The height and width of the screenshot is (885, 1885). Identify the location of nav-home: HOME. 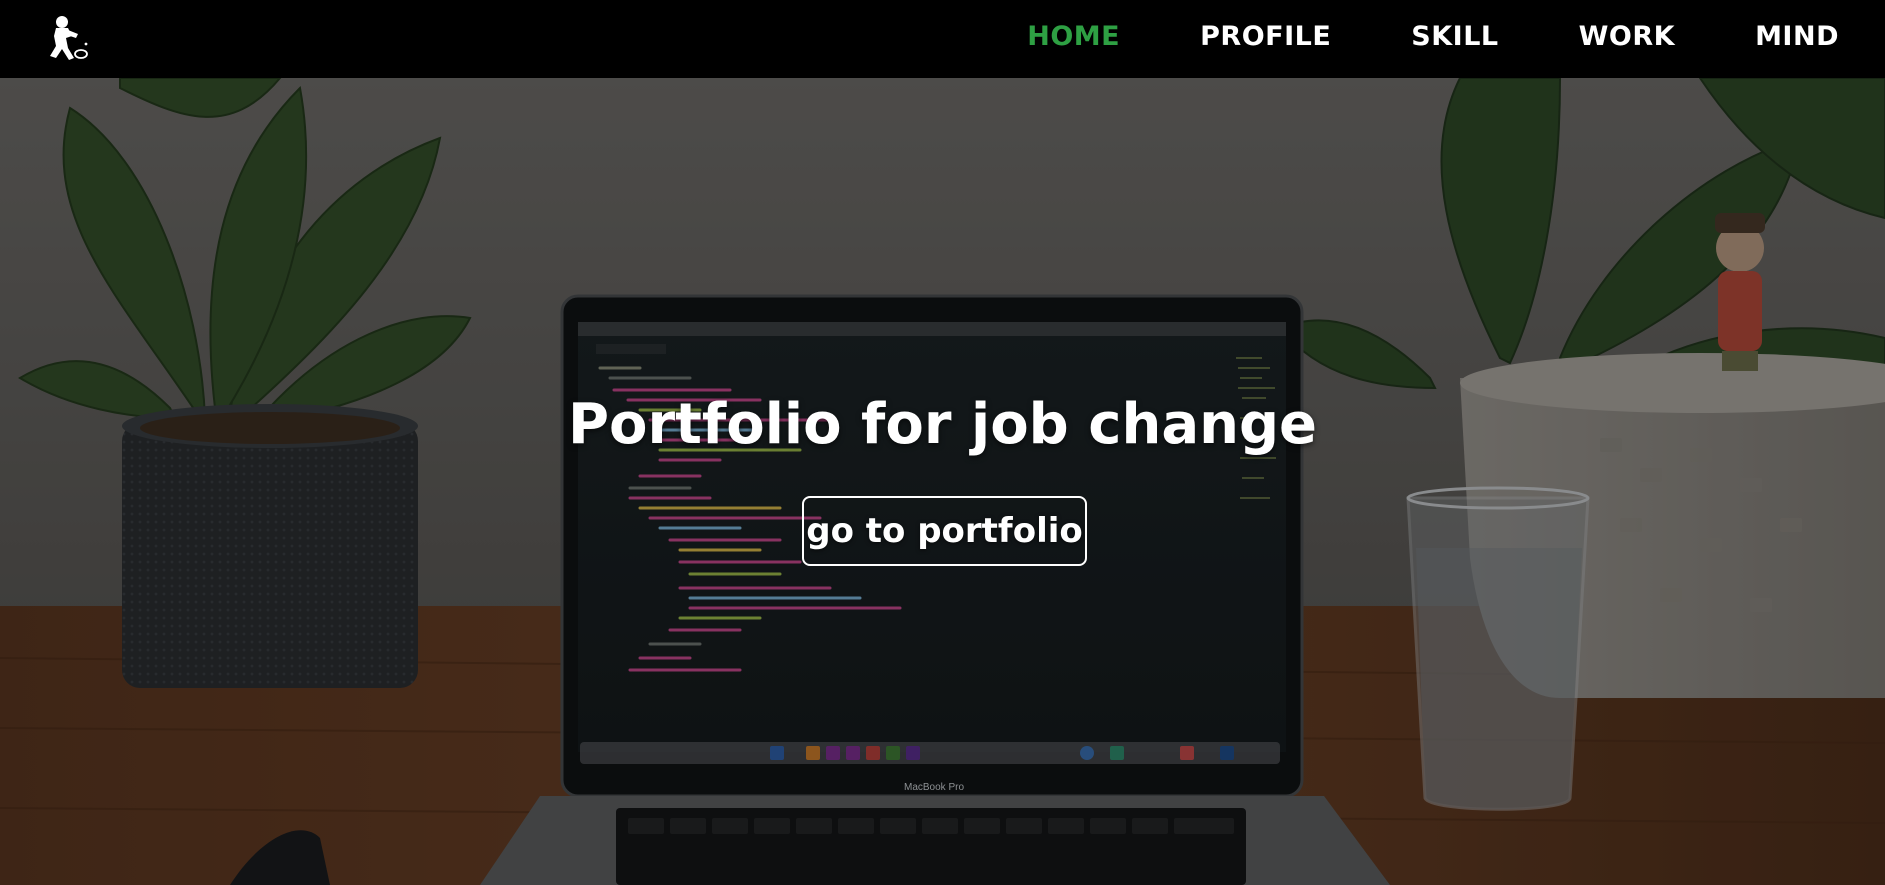
(1073, 36).